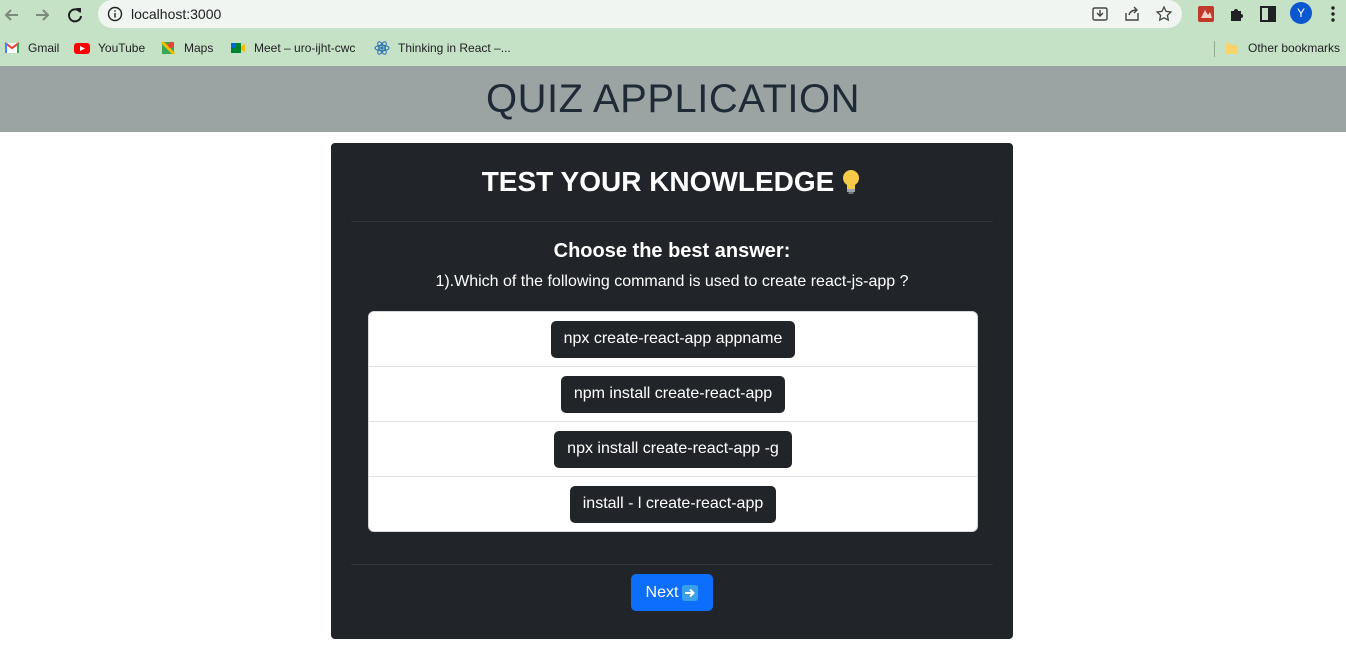 Image resolution: width=1346 pixels, height=666 pixels. I want to click on reload-icon, so click(75, 15).